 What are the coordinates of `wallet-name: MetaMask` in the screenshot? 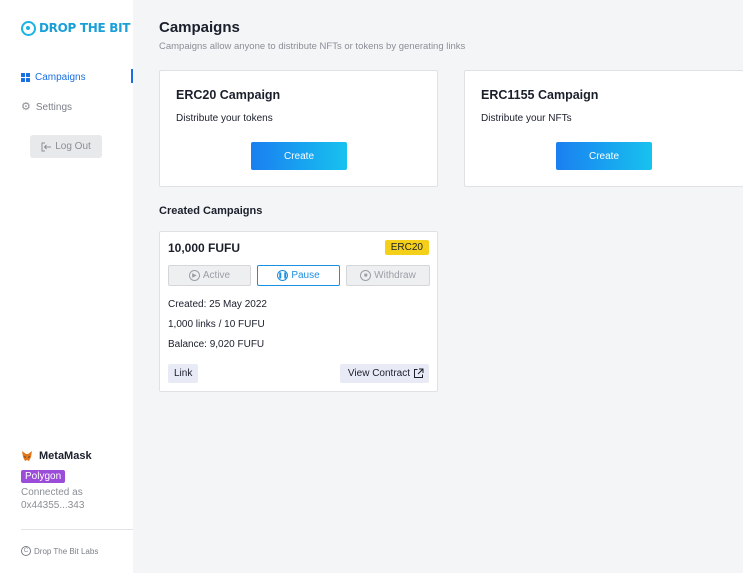 It's located at (56, 456).